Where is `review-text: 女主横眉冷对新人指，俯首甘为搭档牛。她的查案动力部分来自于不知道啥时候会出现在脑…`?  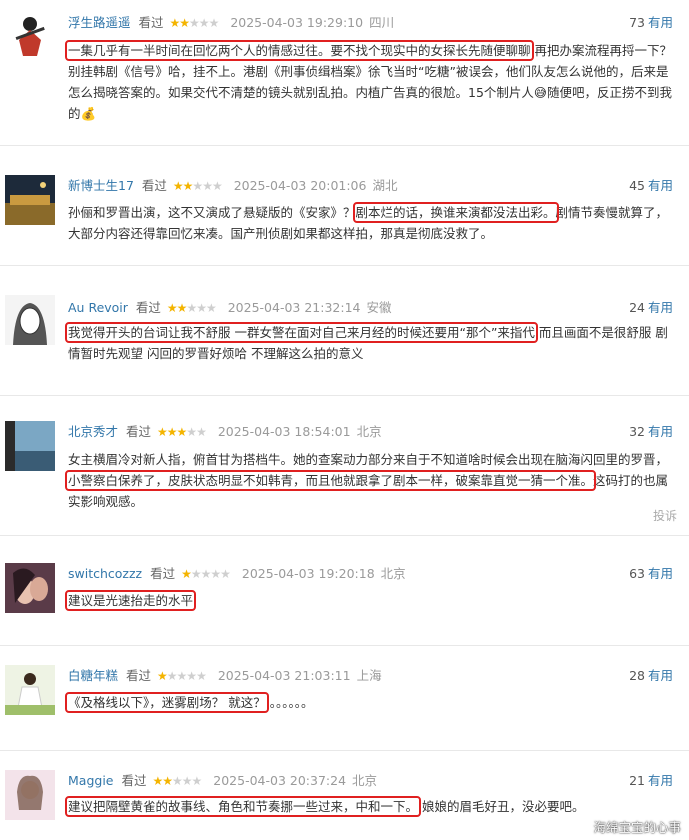
review-text: 女主横眉冷对新人指，俯首甘为搭档牛。她的查案动力部分来自于不知道啥时候会出现在脑… is located at coordinates (366, 480).